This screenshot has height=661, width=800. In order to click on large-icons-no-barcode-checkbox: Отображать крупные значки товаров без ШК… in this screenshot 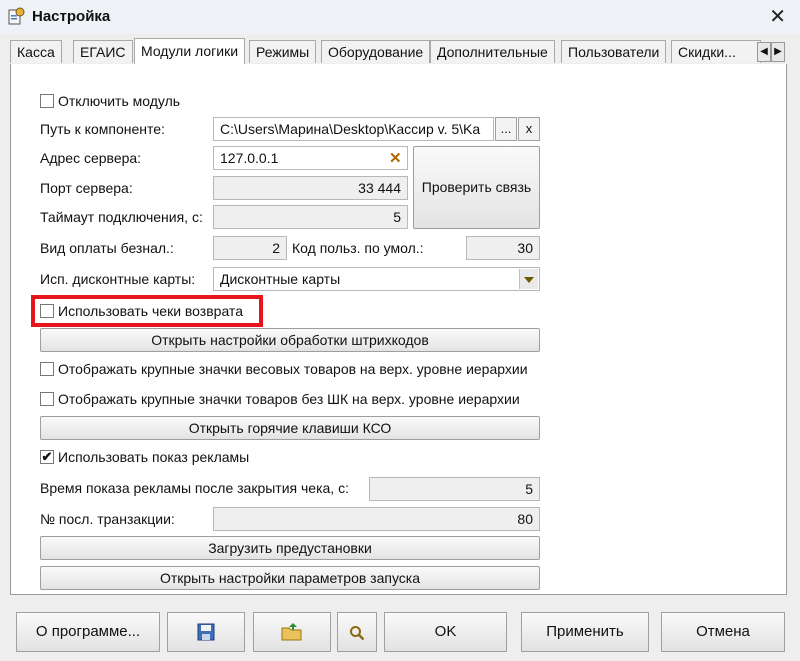, I will do `click(280, 399)`.